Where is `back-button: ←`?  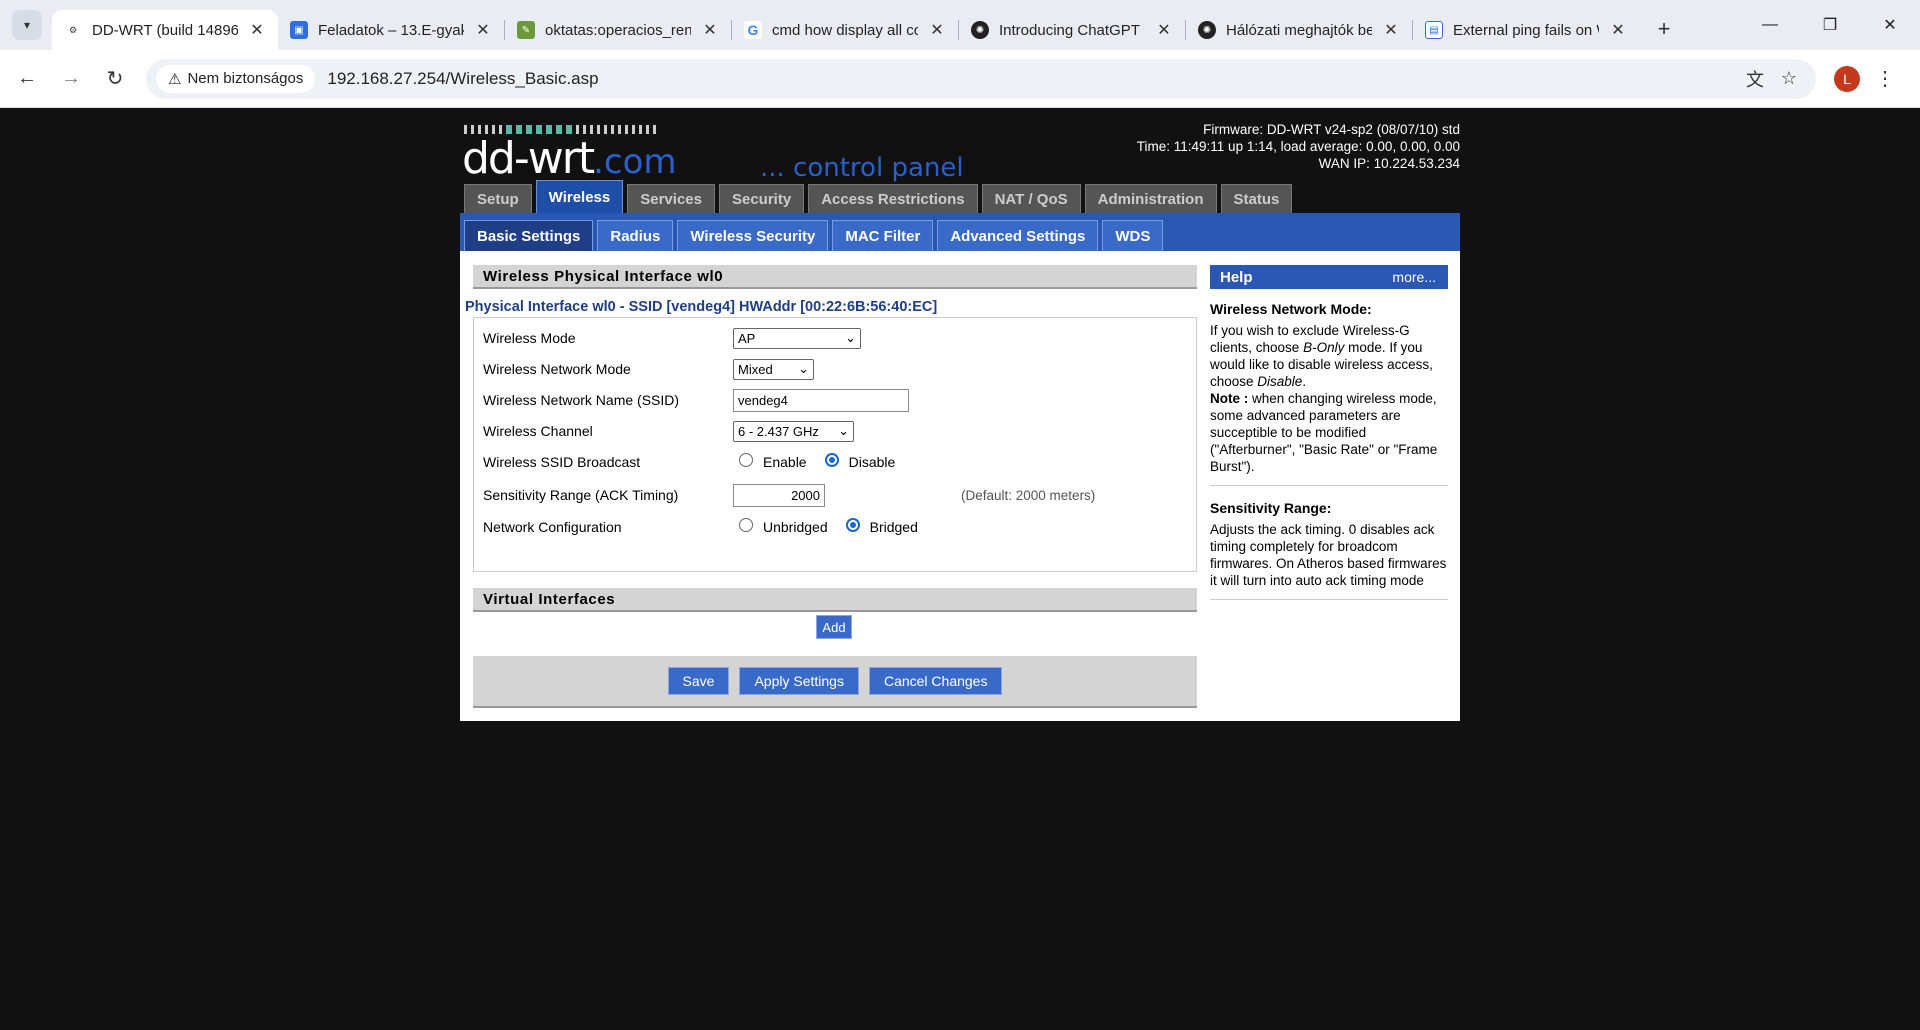 back-button: ← is located at coordinates (27, 79).